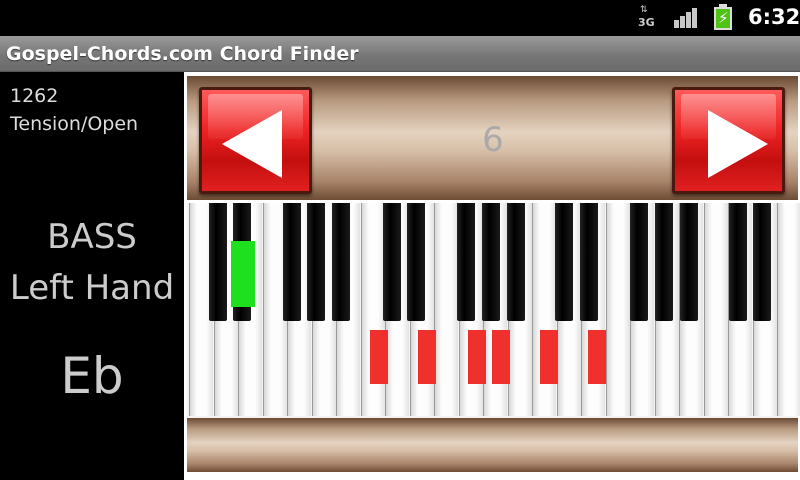 The image size is (800, 480). I want to click on battery-charging-icon: ⚡, so click(723, 17).